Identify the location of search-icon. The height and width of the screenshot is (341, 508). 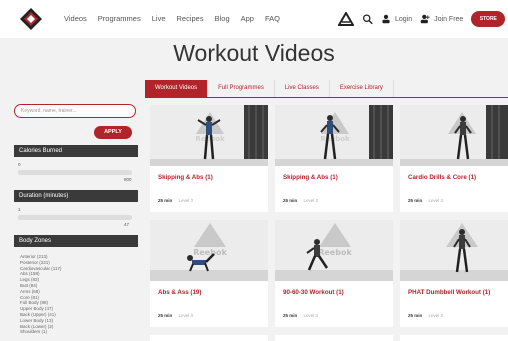
(367, 19).